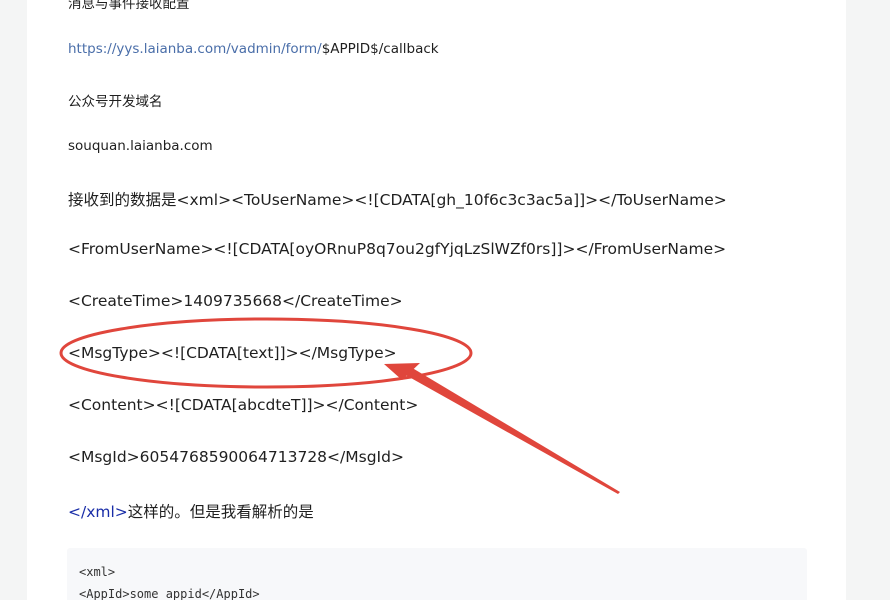  Describe the element at coordinates (220, 512) in the screenshot. I see `closing-text: 这样的。但是我看解析的是` at that location.